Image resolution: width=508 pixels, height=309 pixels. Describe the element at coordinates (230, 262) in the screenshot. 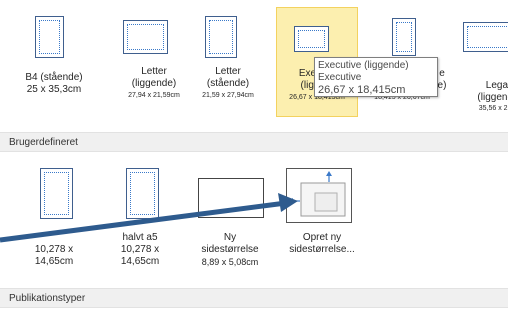

I see `size-dims: 8,89 x 5,08cm` at that location.